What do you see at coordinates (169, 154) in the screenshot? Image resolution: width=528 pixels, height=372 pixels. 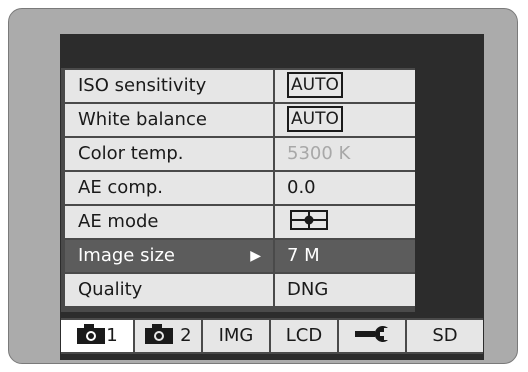 I see `menu-label: Color temp.` at bounding box center [169, 154].